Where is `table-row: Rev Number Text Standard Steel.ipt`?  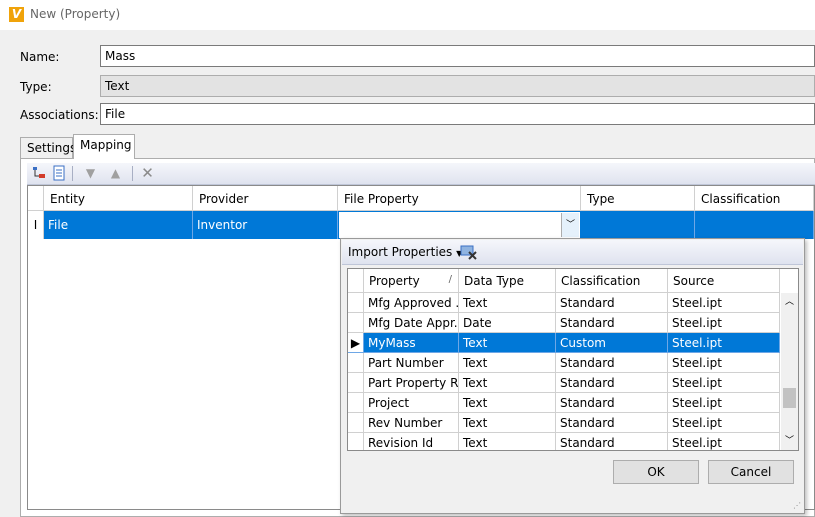 table-row: Rev Number Text Standard Steel.ipt is located at coordinates (564, 423).